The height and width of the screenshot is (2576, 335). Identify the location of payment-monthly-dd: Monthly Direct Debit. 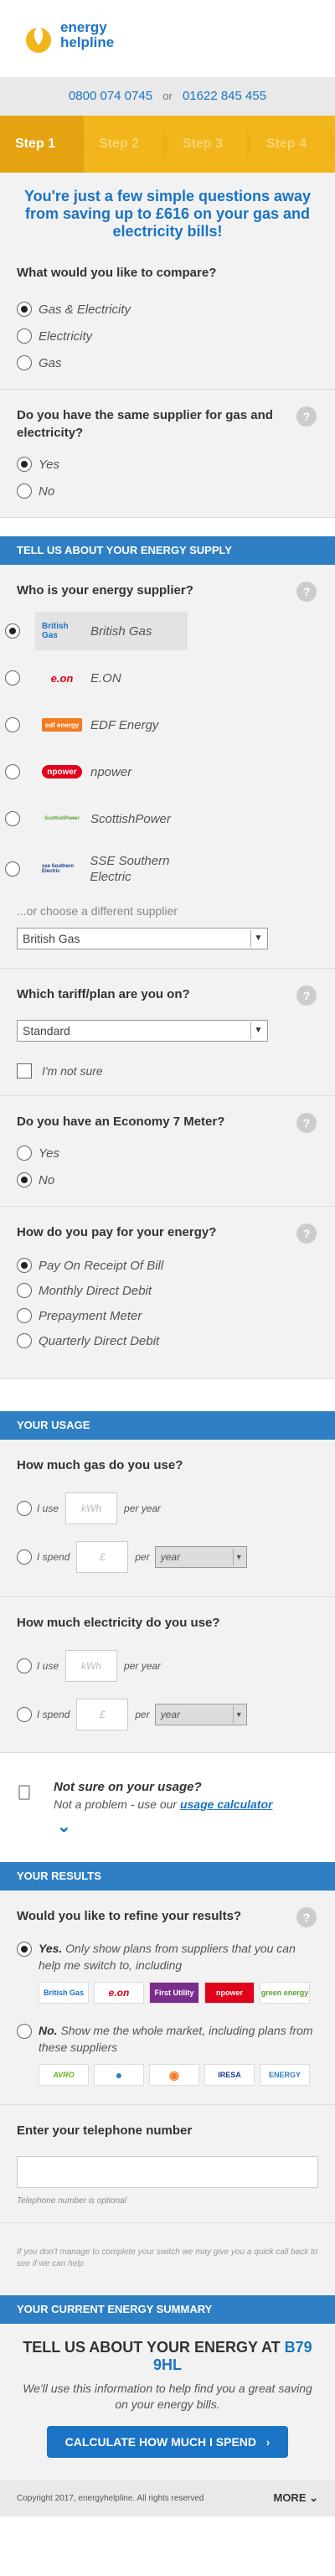
(167, 1290).